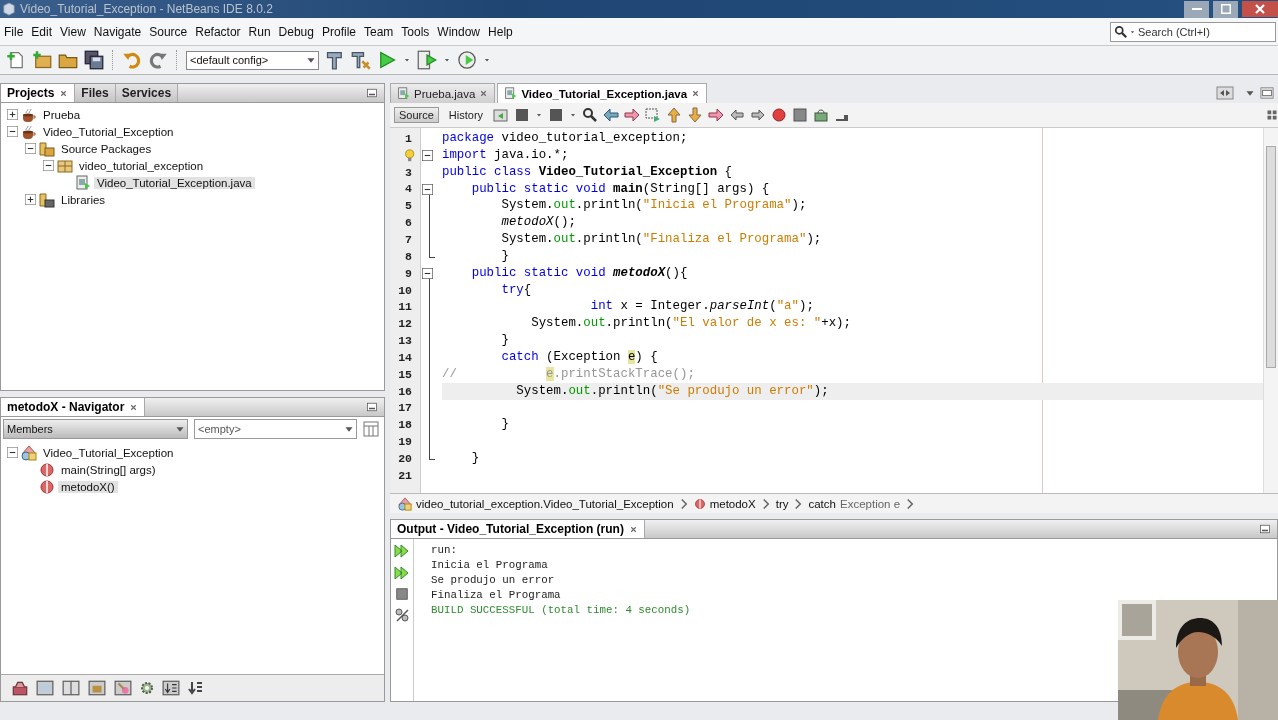 The height and width of the screenshot is (720, 1278). Describe the element at coordinates (42, 60) in the screenshot. I see `new-folder-icon` at that location.